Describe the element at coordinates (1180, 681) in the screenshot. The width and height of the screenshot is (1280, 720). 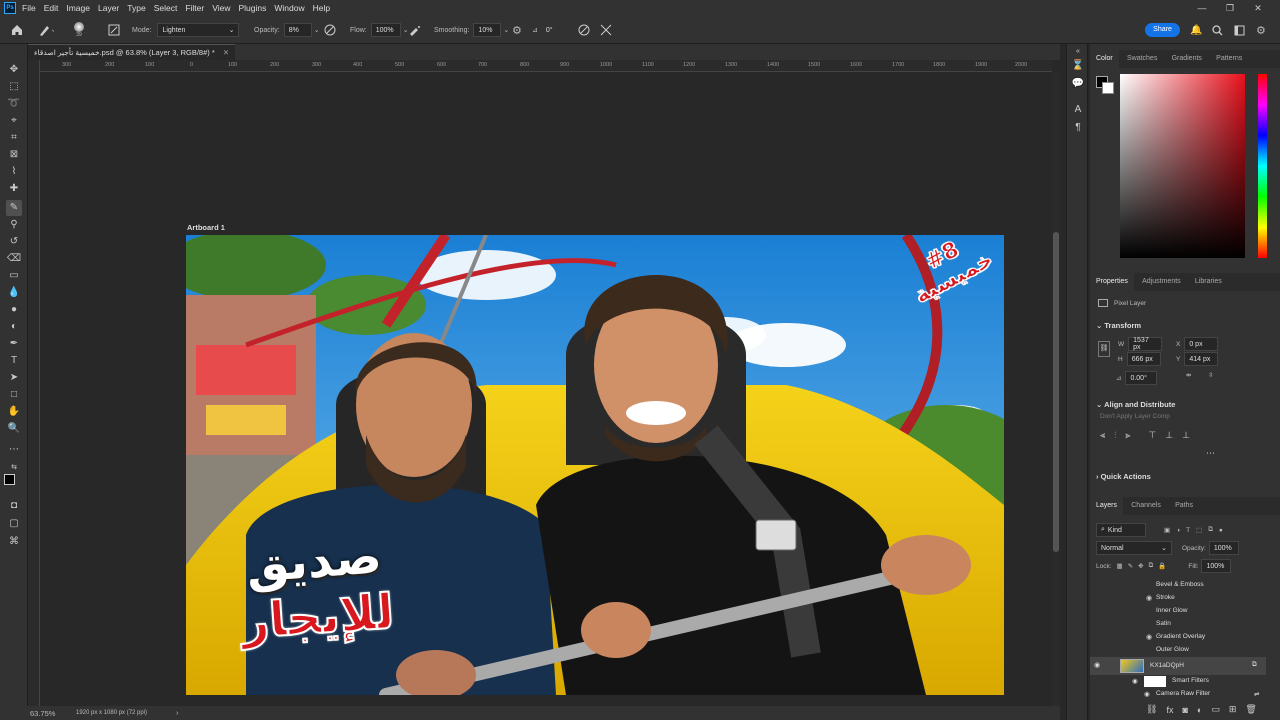
I see `smart-filters-row: ◉ Smart Filters` at that location.